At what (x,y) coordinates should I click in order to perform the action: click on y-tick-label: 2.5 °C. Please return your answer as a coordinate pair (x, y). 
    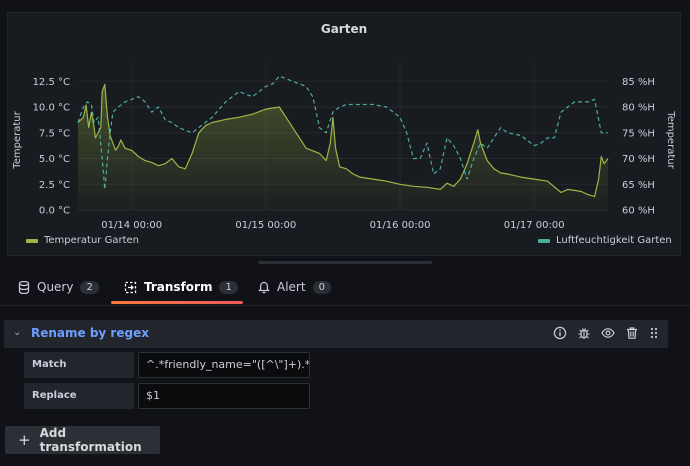
    Looking at the image, I should click on (54, 185).